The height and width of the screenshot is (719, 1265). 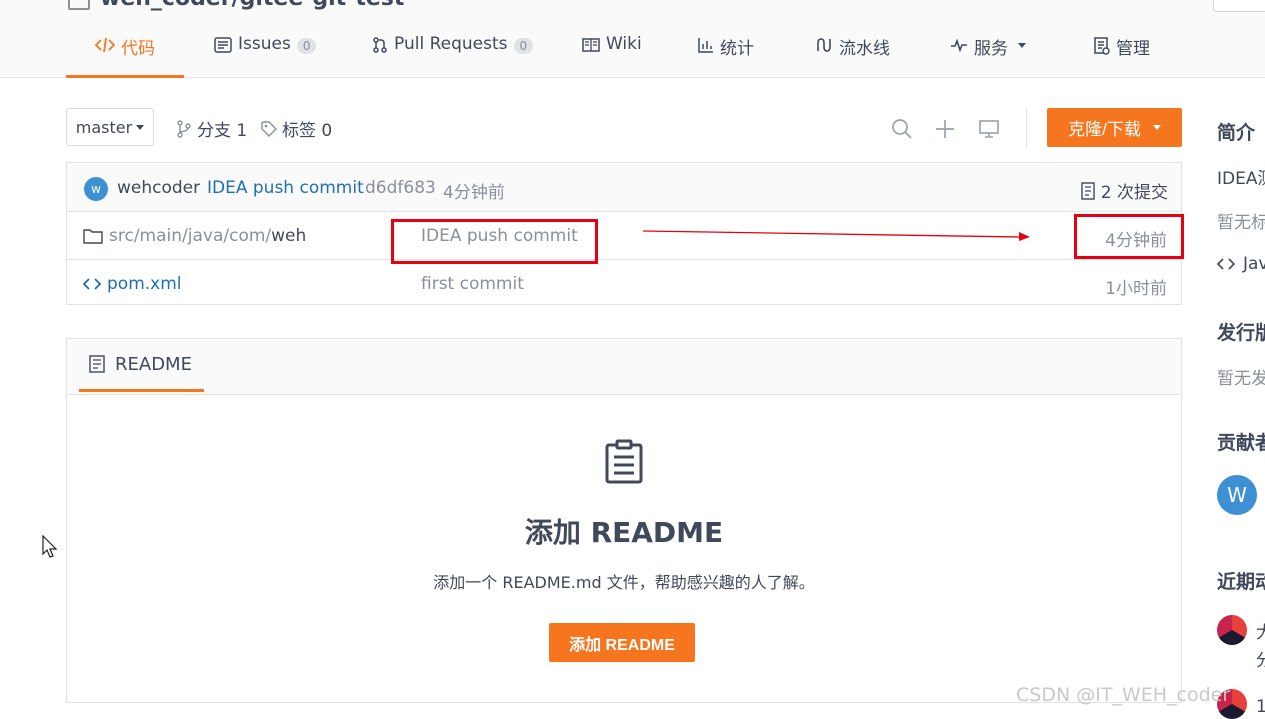 What do you see at coordinates (1241, 179) in the screenshot?
I see `intro-text: IDEA测` at bounding box center [1241, 179].